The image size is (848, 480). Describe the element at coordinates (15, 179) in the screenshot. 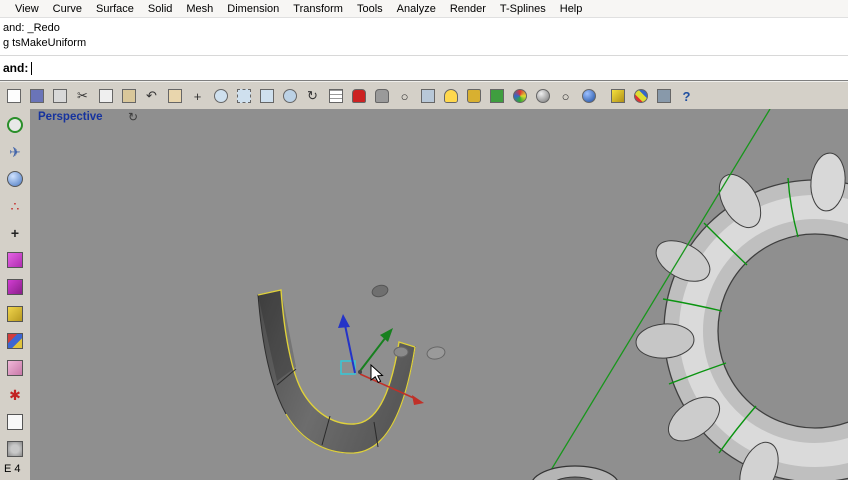

I see `globe-icon` at that location.